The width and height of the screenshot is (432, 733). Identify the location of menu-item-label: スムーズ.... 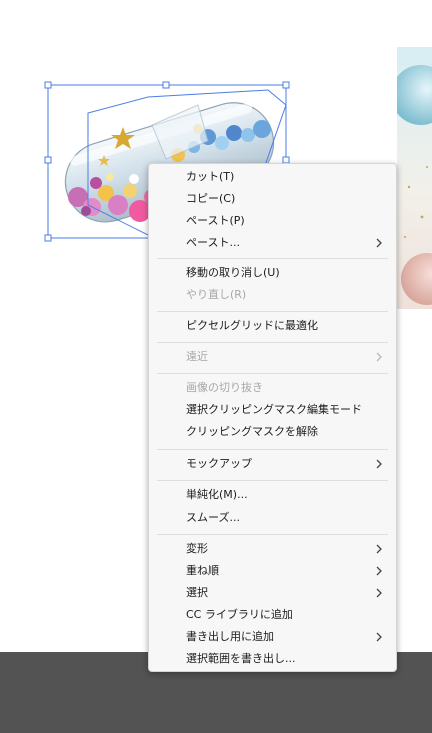
(213, 517).